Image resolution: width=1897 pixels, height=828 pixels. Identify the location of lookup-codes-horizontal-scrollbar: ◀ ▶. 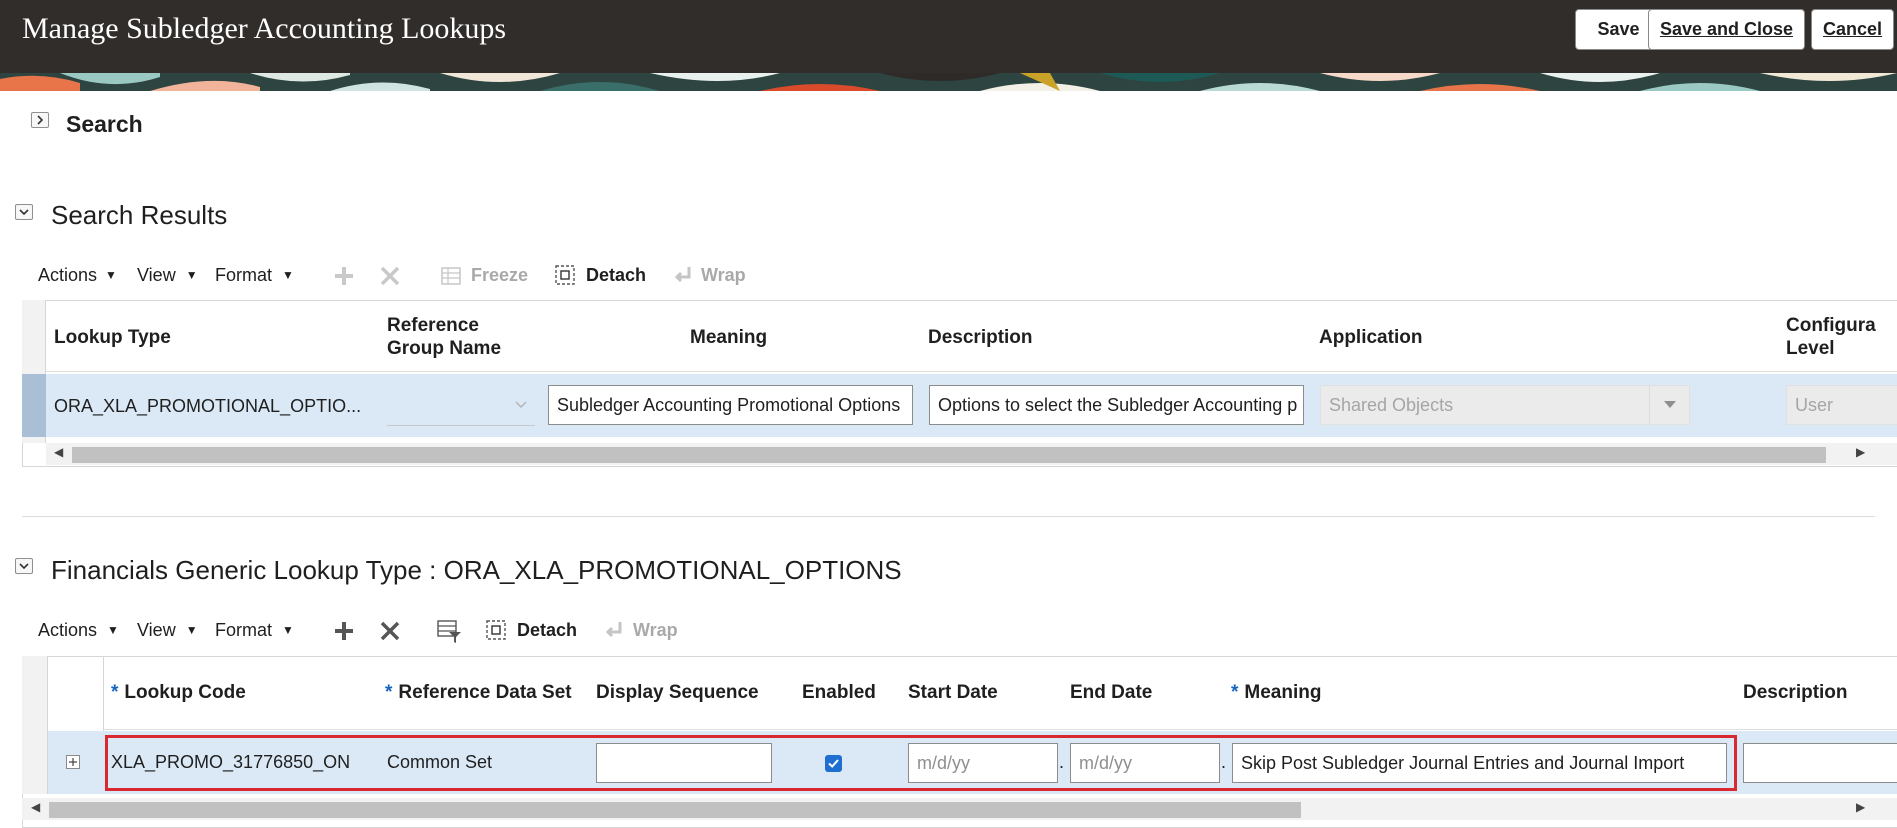
(959, 809).